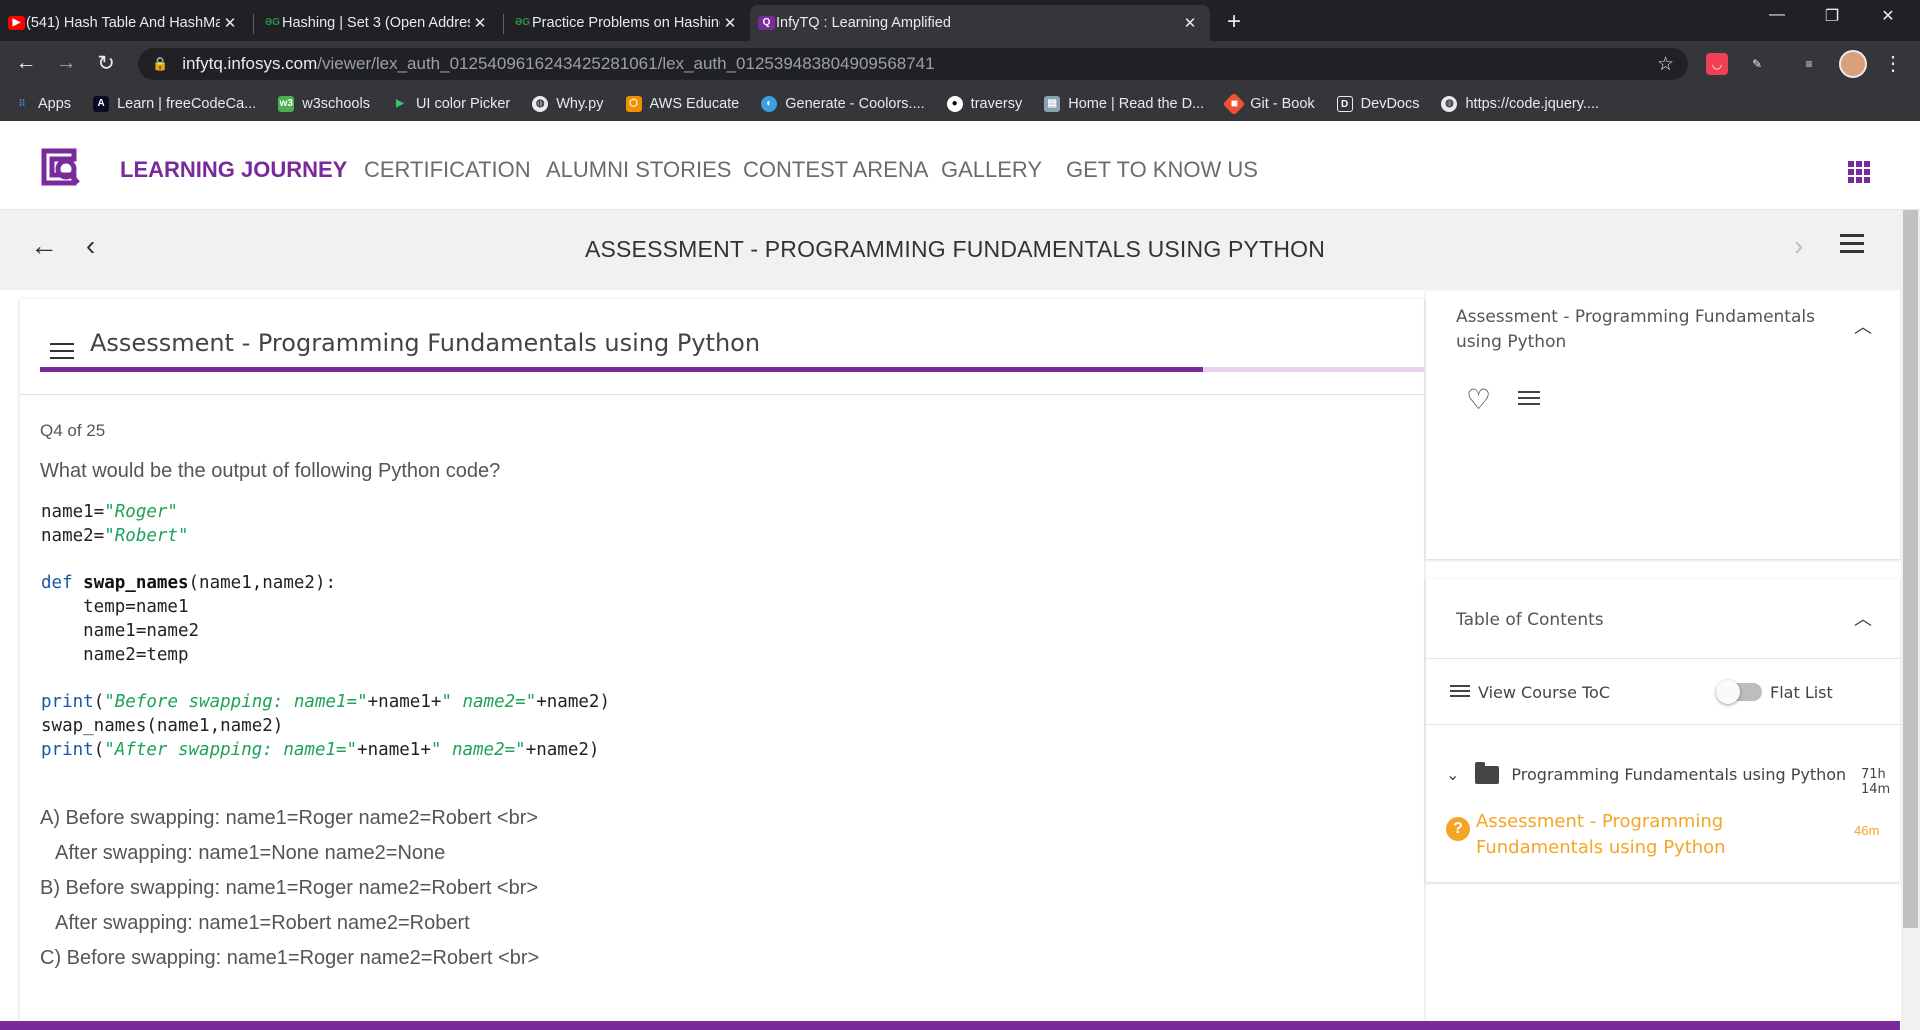 This screenshot has height=1030, width=1920. Describe the element at coordinates (835, 170) in the screenshot. I see `nav-contest-arena: CONTEST ARENA` at that location.